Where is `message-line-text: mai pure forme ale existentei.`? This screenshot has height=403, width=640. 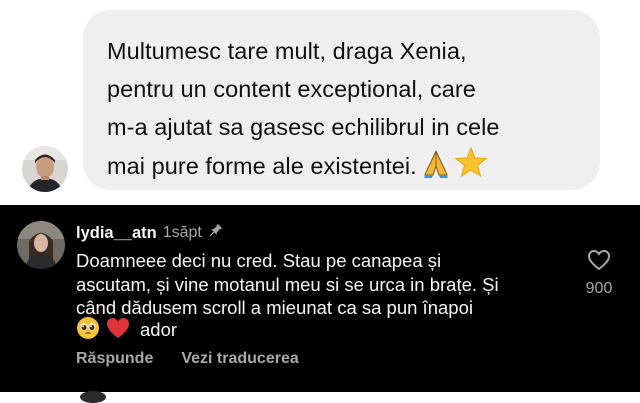
message-line-text: mai pure forme ale existentei. is located at coordinates (262, 166).